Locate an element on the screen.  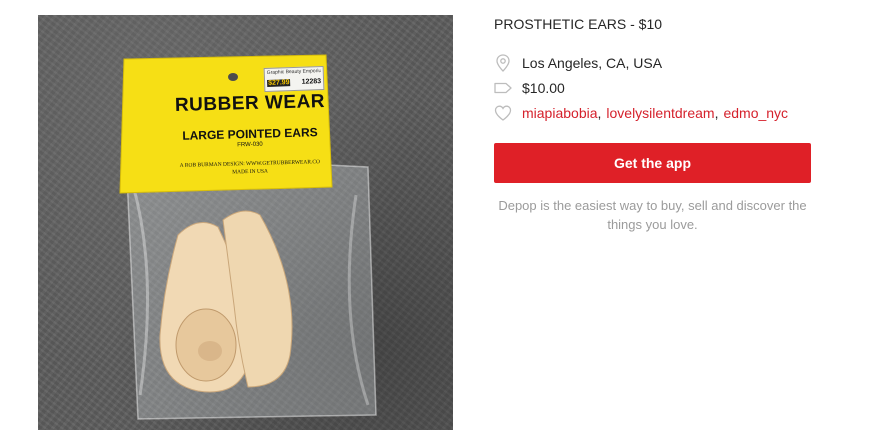
get-the-app-button: Get the app is located at coordinates (652, 163).